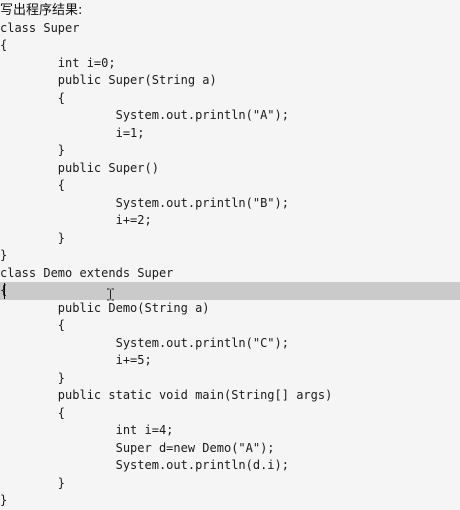 Image resolution: width=460 pixels, height=510 pixels. What do you see at coordinates (230, 81) in the screenshot?
I see `code-line: public Super(String a)` at bounding box center [230, 81].